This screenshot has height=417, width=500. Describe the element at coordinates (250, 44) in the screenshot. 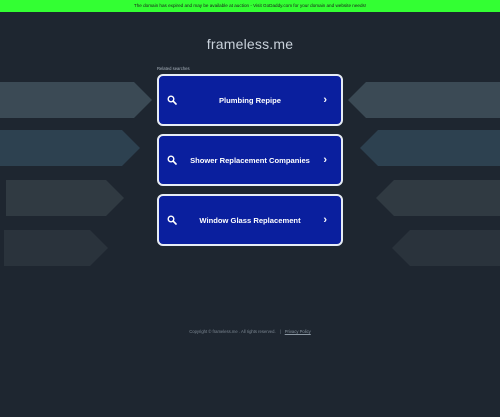

I see `site-title: frameless.me` at that location.